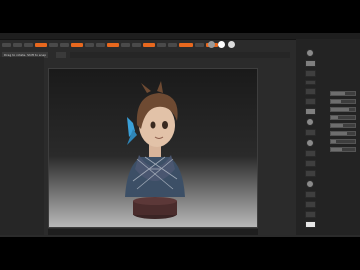 This screenshot has height=270, width=360. I want to click on menu-item-light, so click(100, 45).